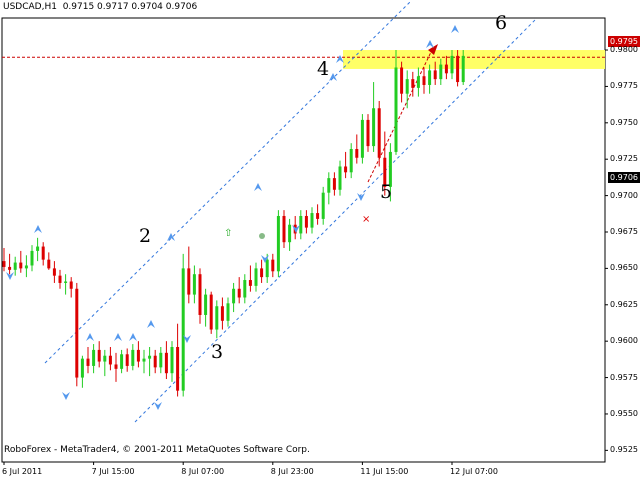 This screenshot has width=640, height=480. Describe the element at coordinates (113, 471) in the screenshot. I see `x-tick-label: 7 Jul 15:00` at that location.